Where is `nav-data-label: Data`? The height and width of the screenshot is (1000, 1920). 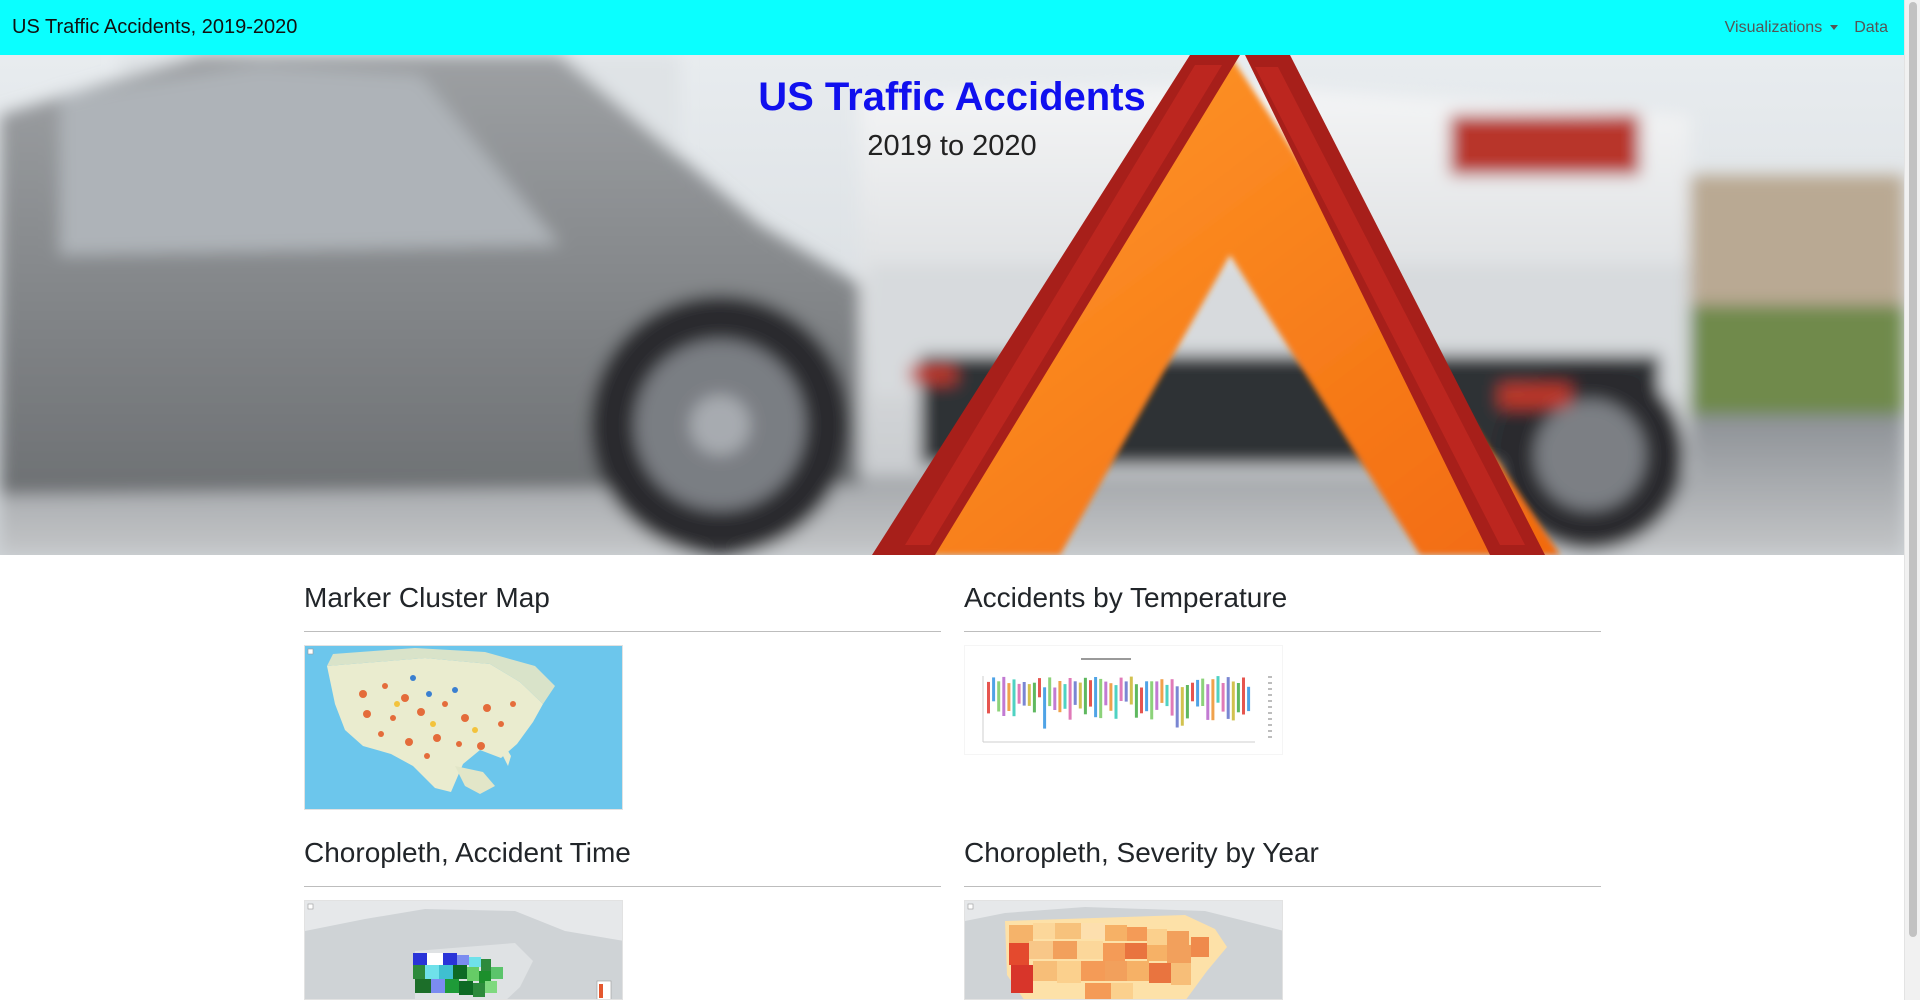
nav-data-label: Data is located at coordinates (1871, 27).